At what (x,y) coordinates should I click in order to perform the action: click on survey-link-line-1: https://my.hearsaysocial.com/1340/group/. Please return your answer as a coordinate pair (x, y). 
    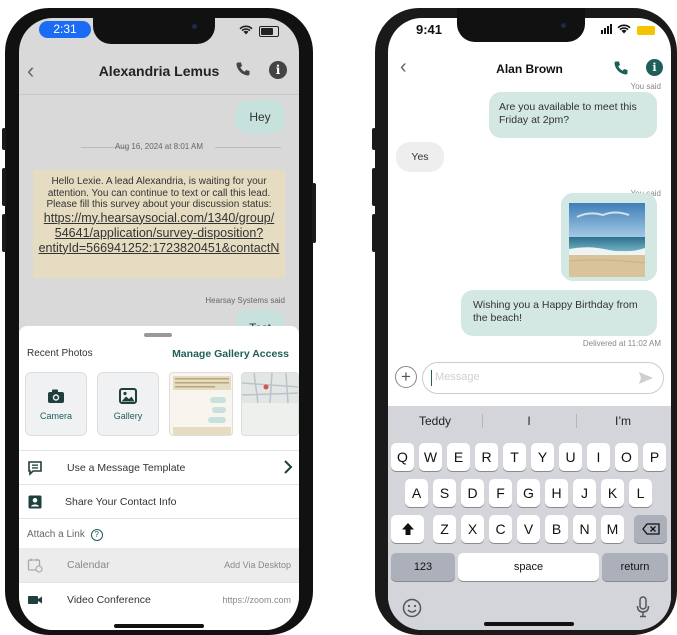
    Looking at the image, I should click on (159, 218).